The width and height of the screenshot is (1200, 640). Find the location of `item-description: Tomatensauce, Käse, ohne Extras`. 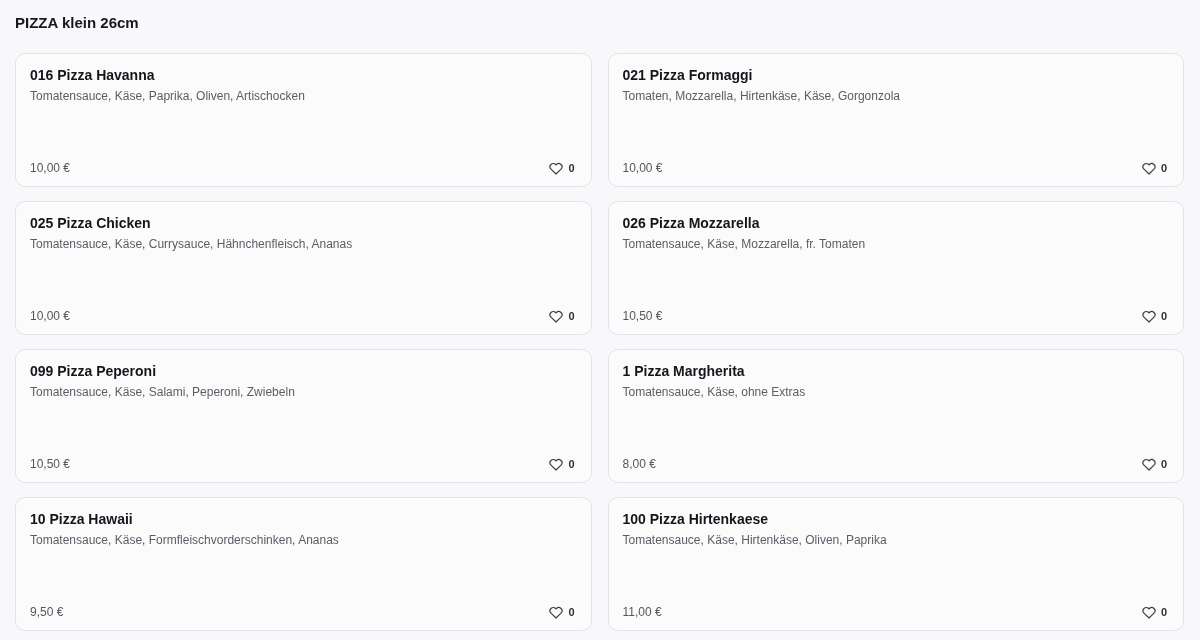

item-description: Tomatensauce, Käse, ohne Extras is located at coordinates (714, 392).